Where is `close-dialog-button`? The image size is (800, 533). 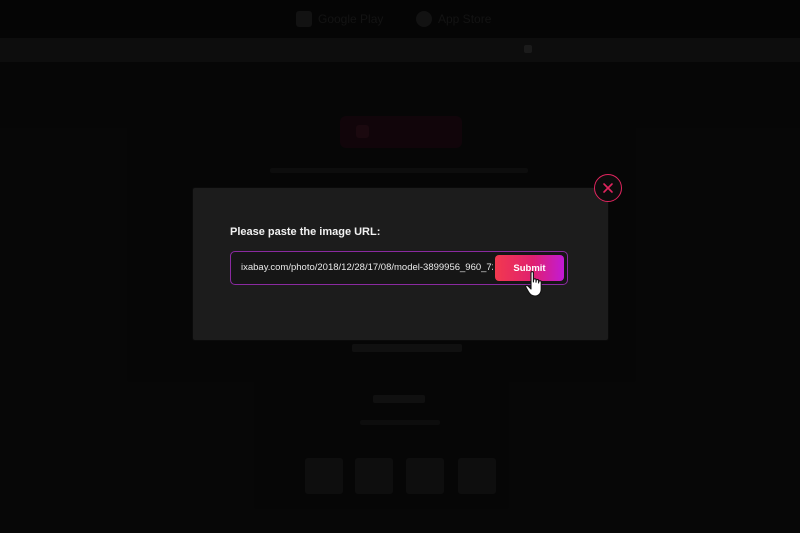 close-dialog-button is located at coordinates (608, 188).